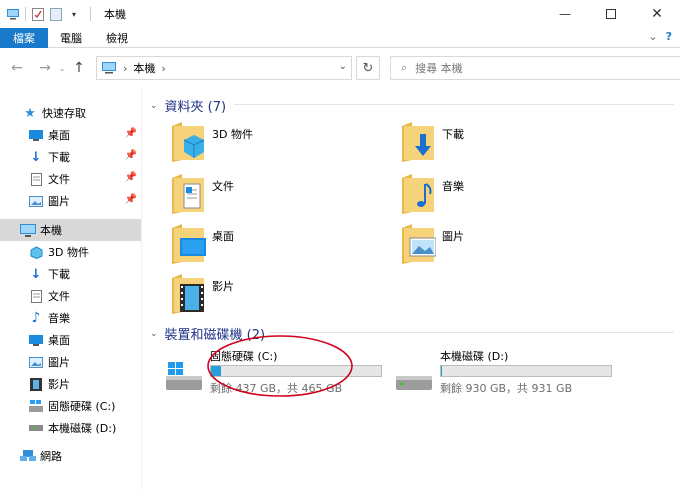 The height and width of the screenshot is (490, 680). I want to click on title-bar: ▾ 本機 — ✕, so click(340, 14).